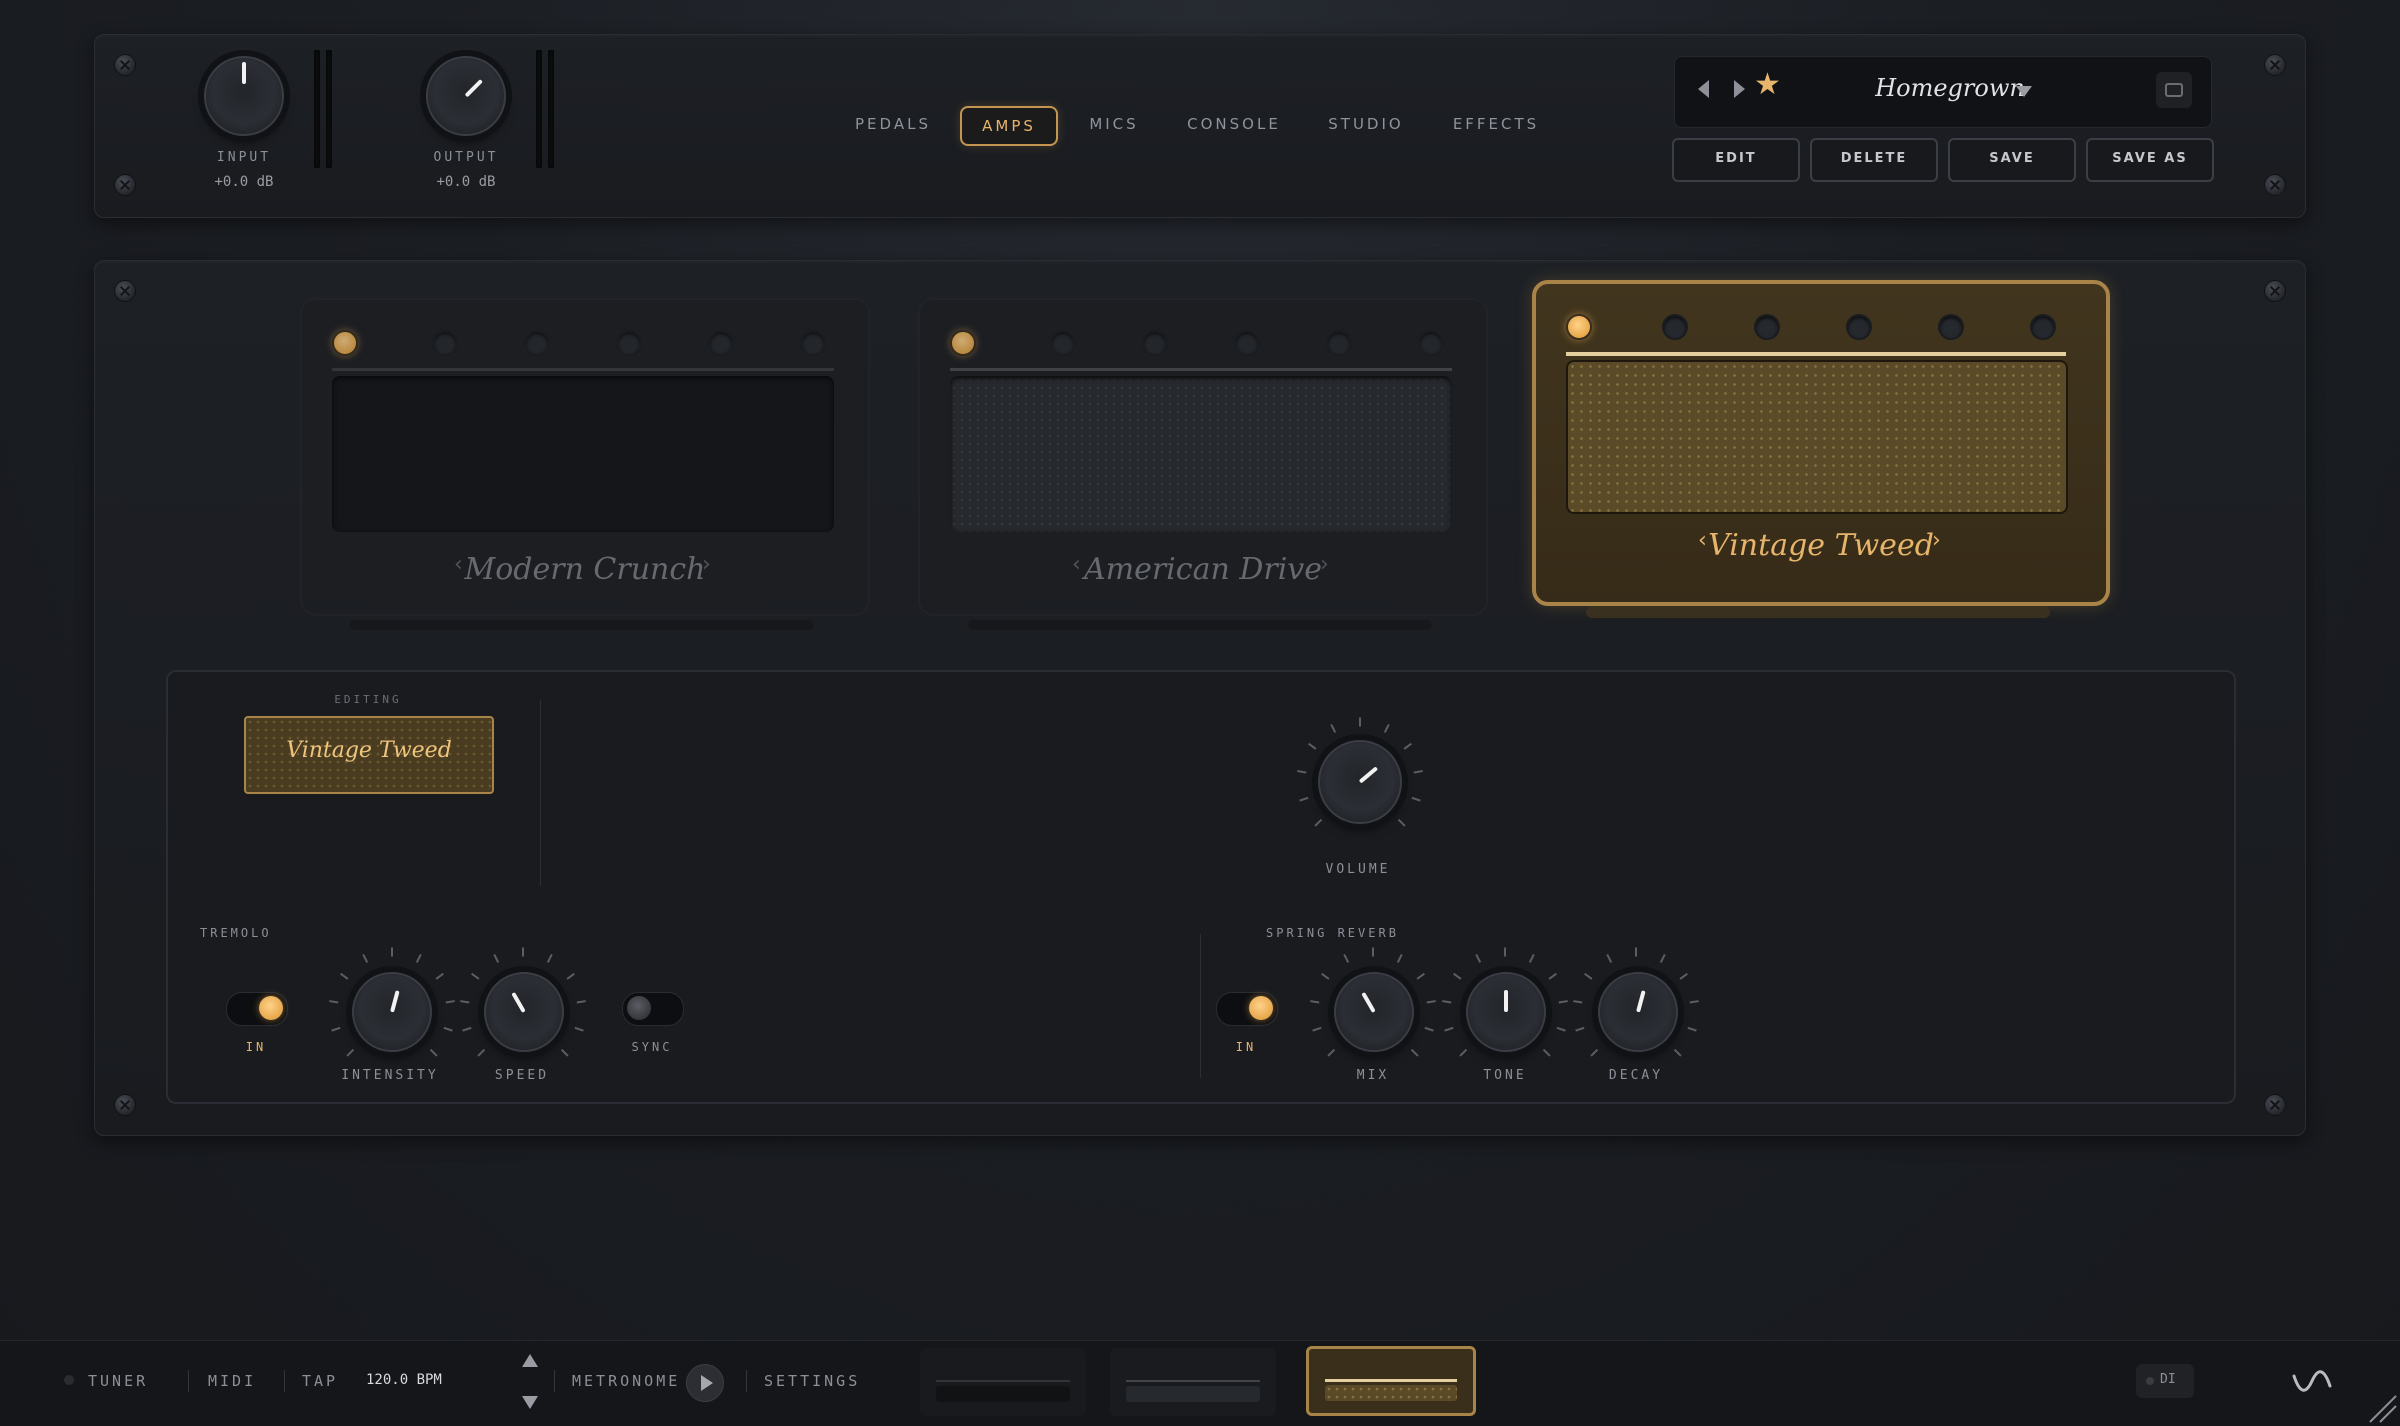  Describe the element at coordinates (1739, 89) in the screenshot. I see `next-preset-icon` at that location.